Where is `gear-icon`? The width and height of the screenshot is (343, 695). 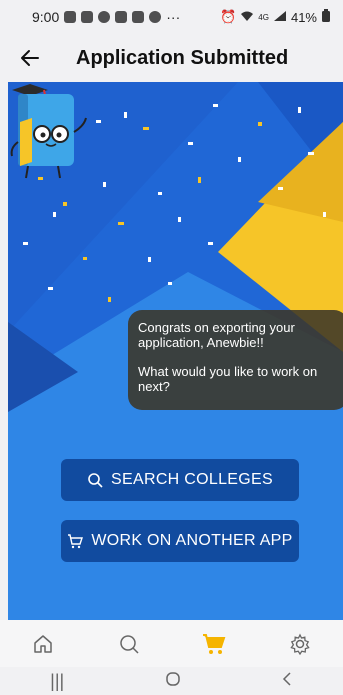 gear-icon is located at coordinates (300, 644).